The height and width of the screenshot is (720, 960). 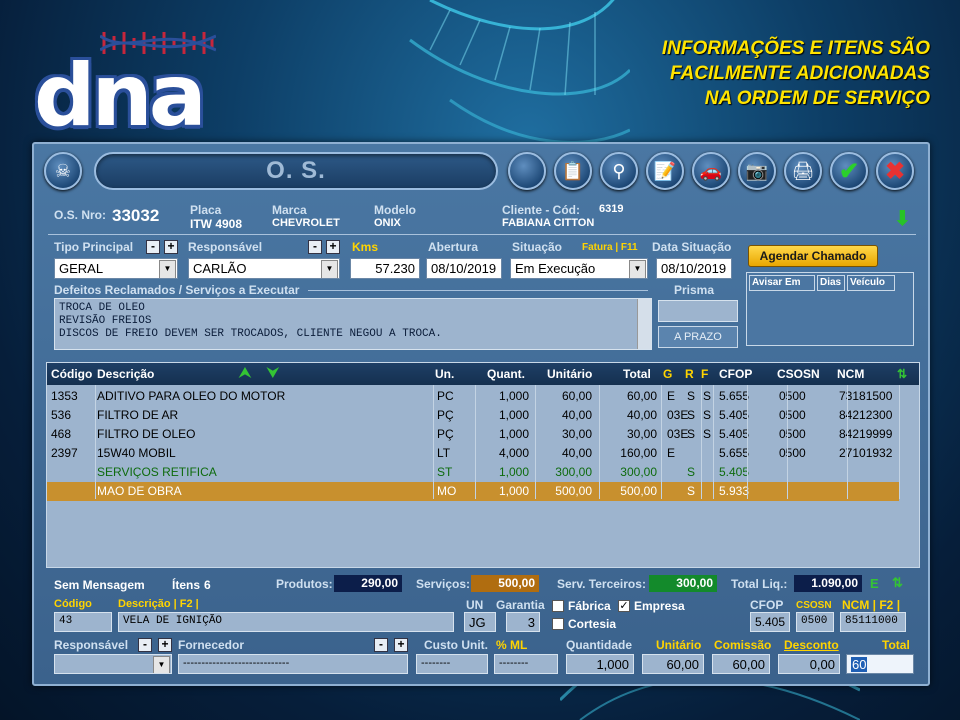 I want to click on tipo-plus-button: +, so click(x=171, y=247).